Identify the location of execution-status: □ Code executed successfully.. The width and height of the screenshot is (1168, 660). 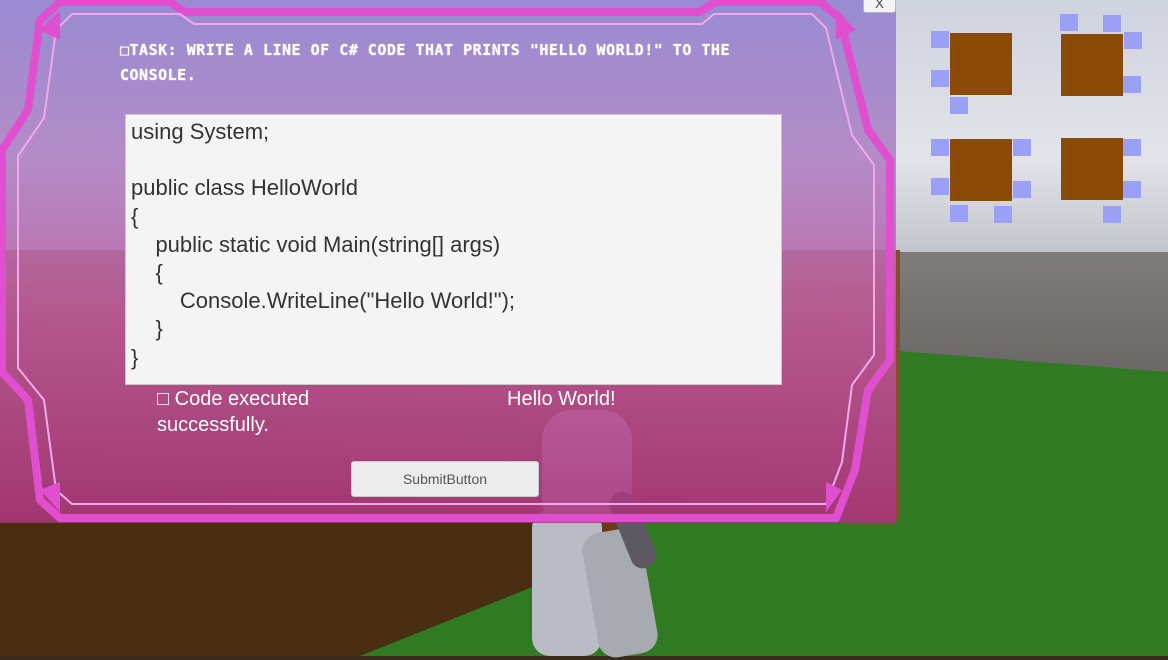
(233, 412).